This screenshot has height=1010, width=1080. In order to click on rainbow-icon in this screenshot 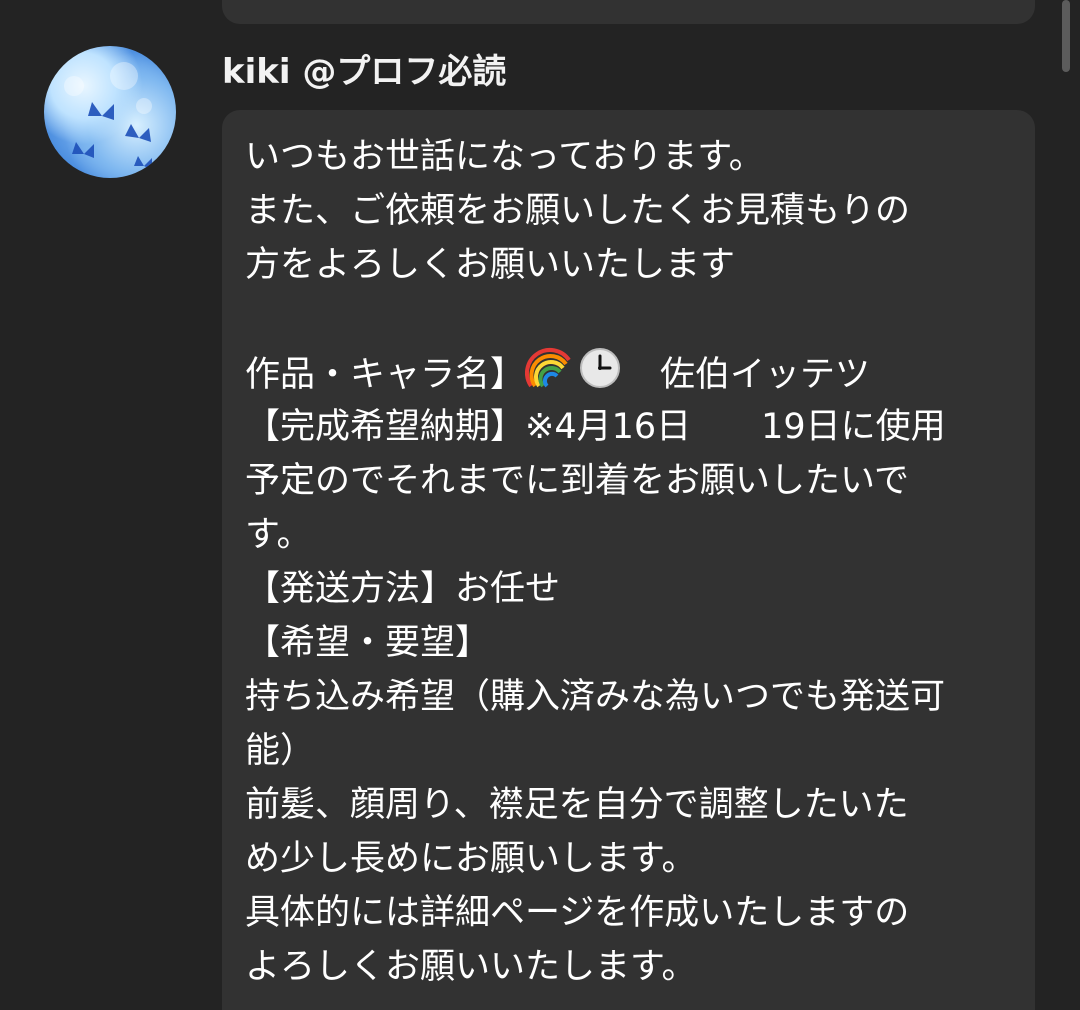, I will do `click(550, 376)`.